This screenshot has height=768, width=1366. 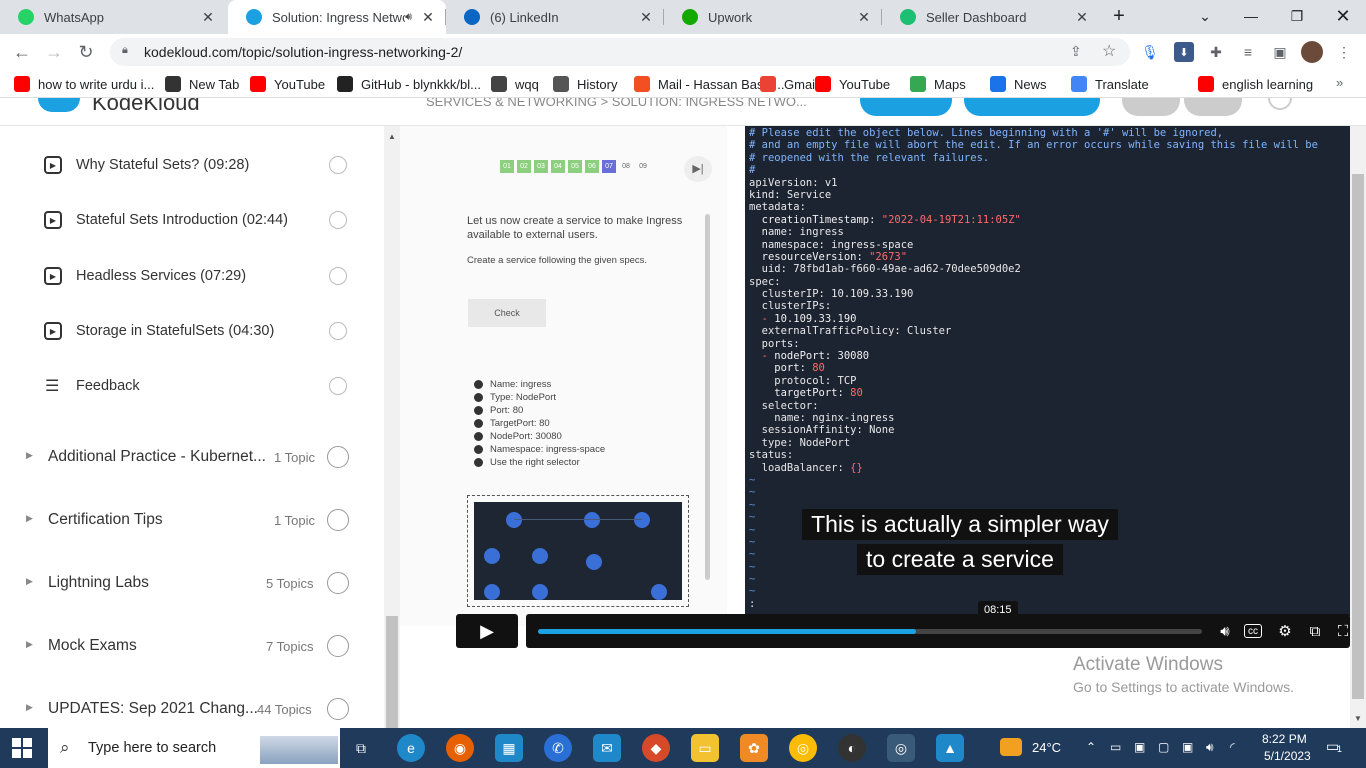 I want to click on file-explorer-icon: ▭, so click(x=705, y=748).